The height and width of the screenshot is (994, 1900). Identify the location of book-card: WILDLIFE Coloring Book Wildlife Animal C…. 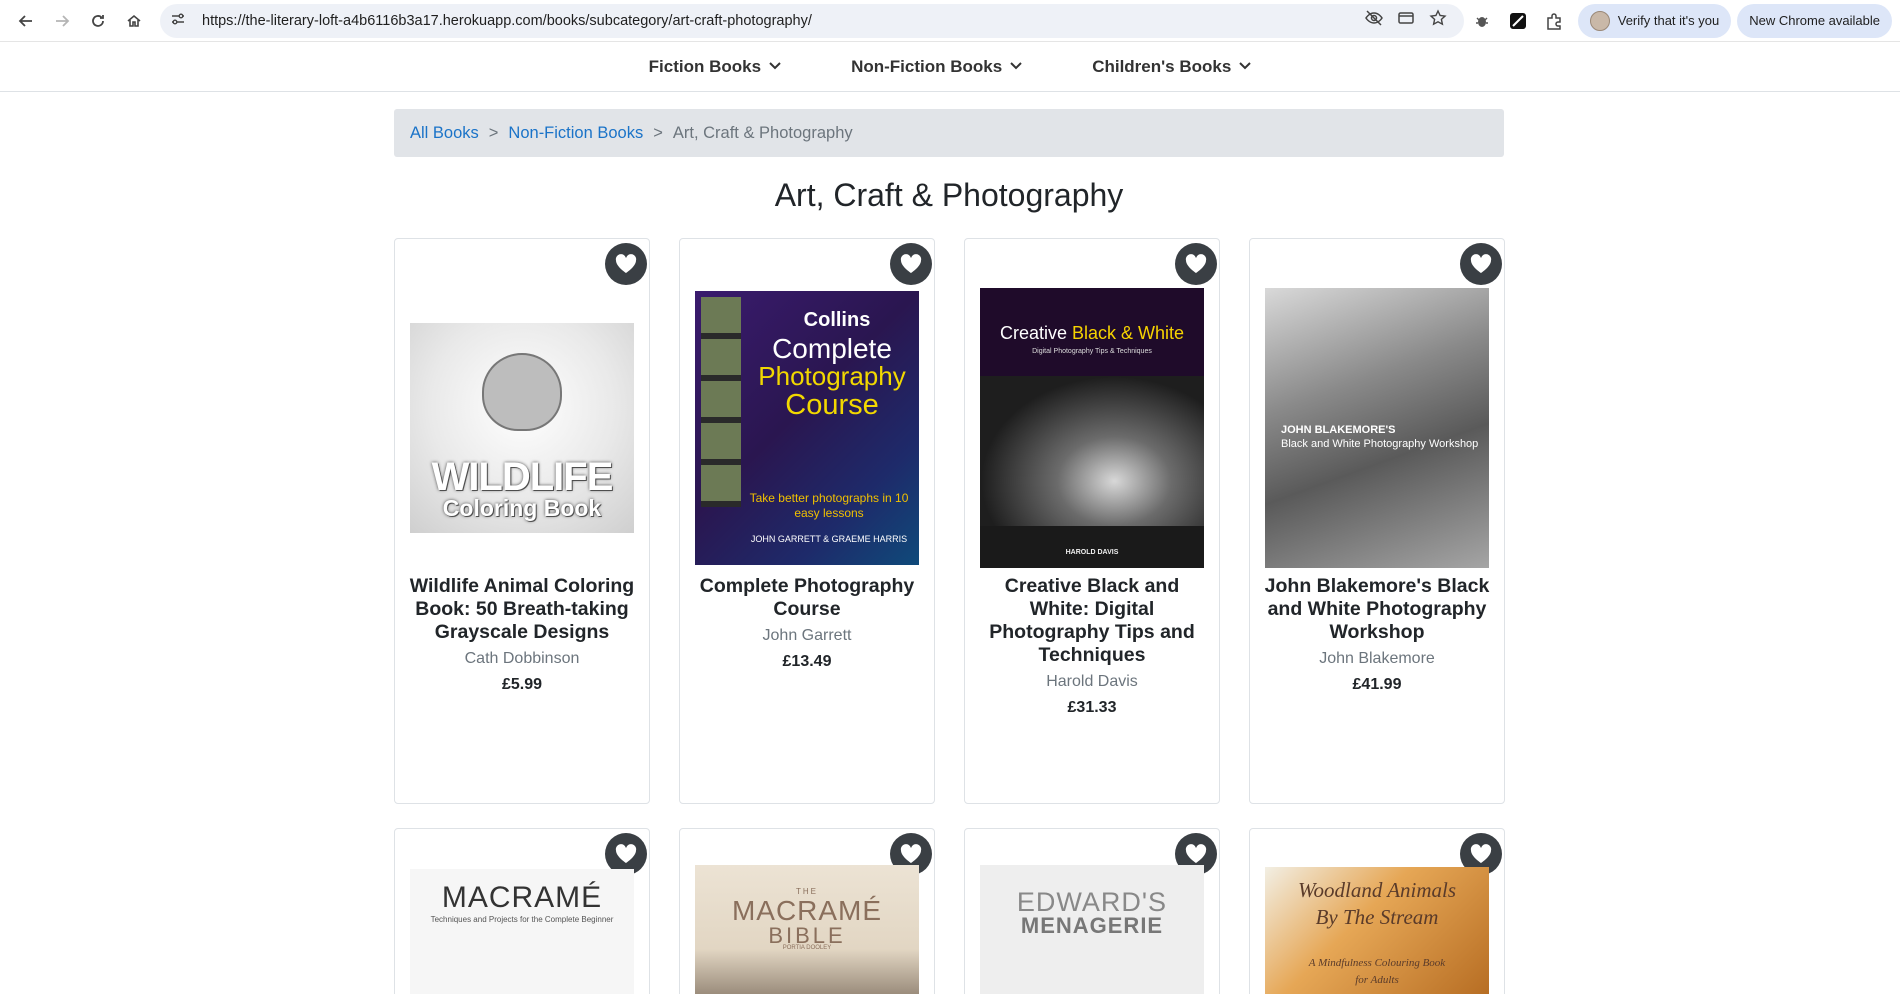
(522, 521).